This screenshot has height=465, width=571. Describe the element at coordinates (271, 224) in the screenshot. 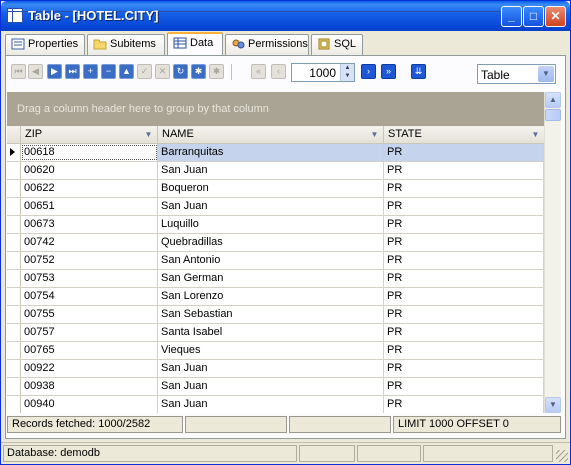

I see `cell-name: Luquillo` at that location.